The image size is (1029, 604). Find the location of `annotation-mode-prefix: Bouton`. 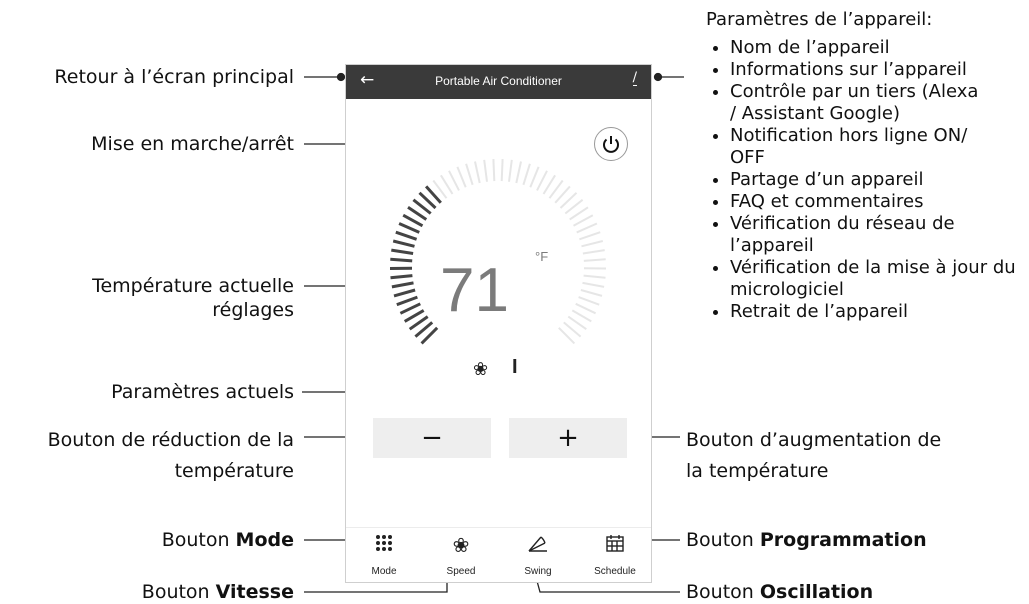

annotation-mode-prefix: Bouton is located at coordinates (199, 540).